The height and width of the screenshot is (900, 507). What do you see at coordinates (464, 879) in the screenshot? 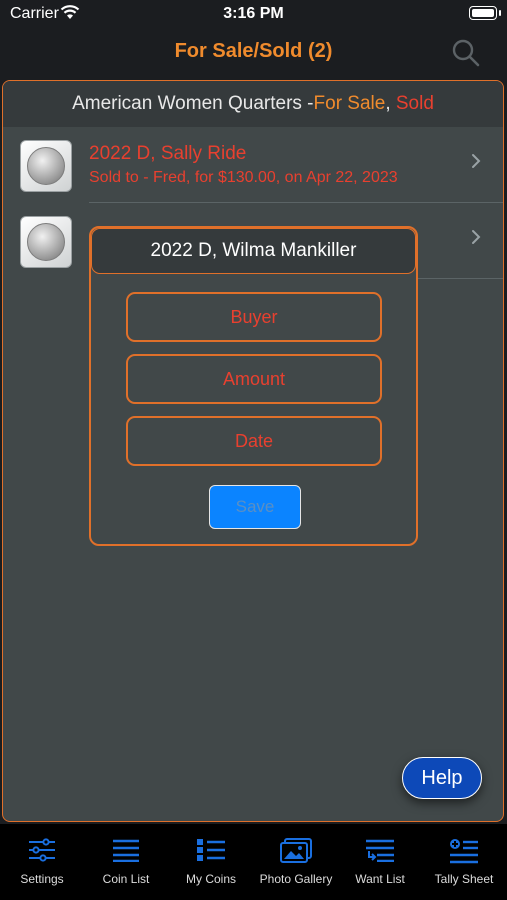
I see `tab-label: Tally Sheet` at bounding box center [464, 879].